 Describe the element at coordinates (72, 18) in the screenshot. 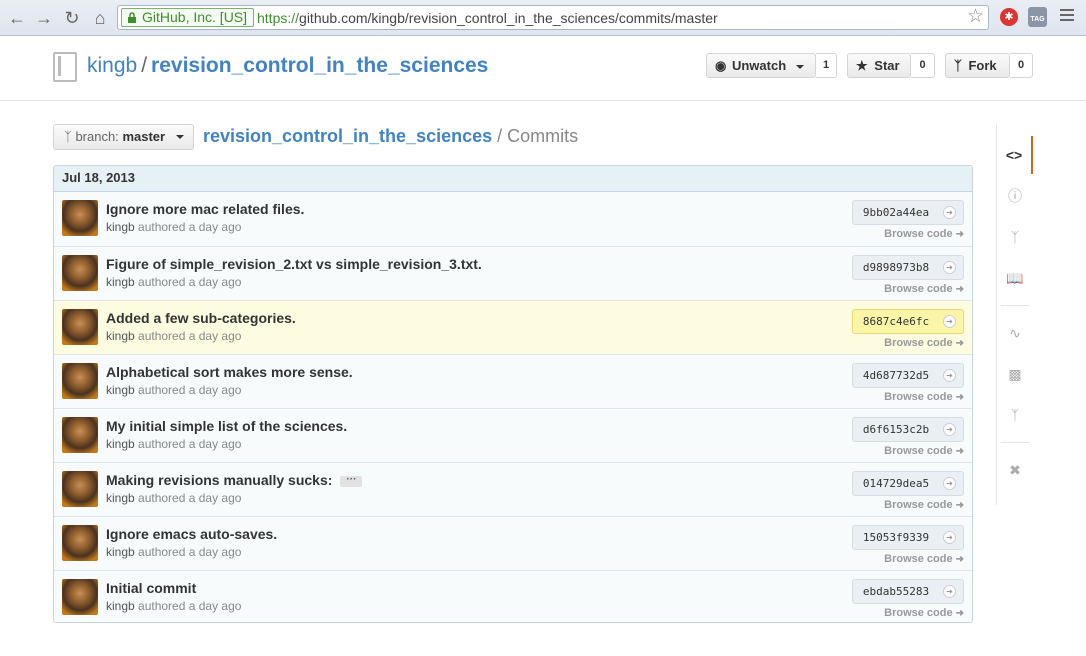

I see `reload-icon: ↻` at that location.